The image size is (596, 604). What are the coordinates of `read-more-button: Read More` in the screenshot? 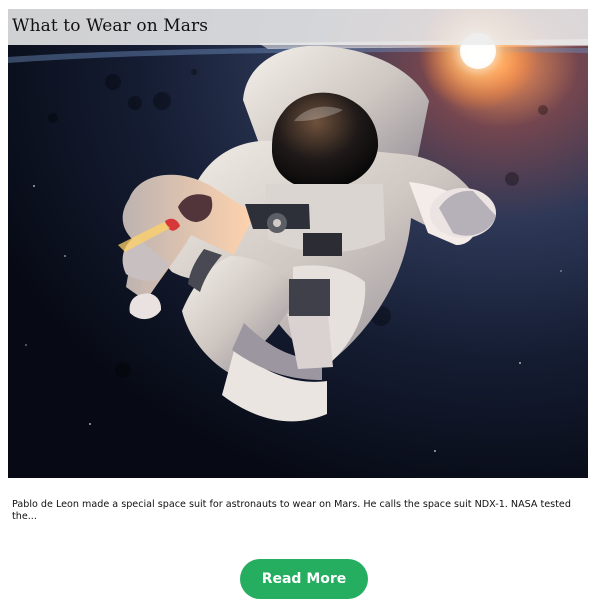 It's located at (304, 579).